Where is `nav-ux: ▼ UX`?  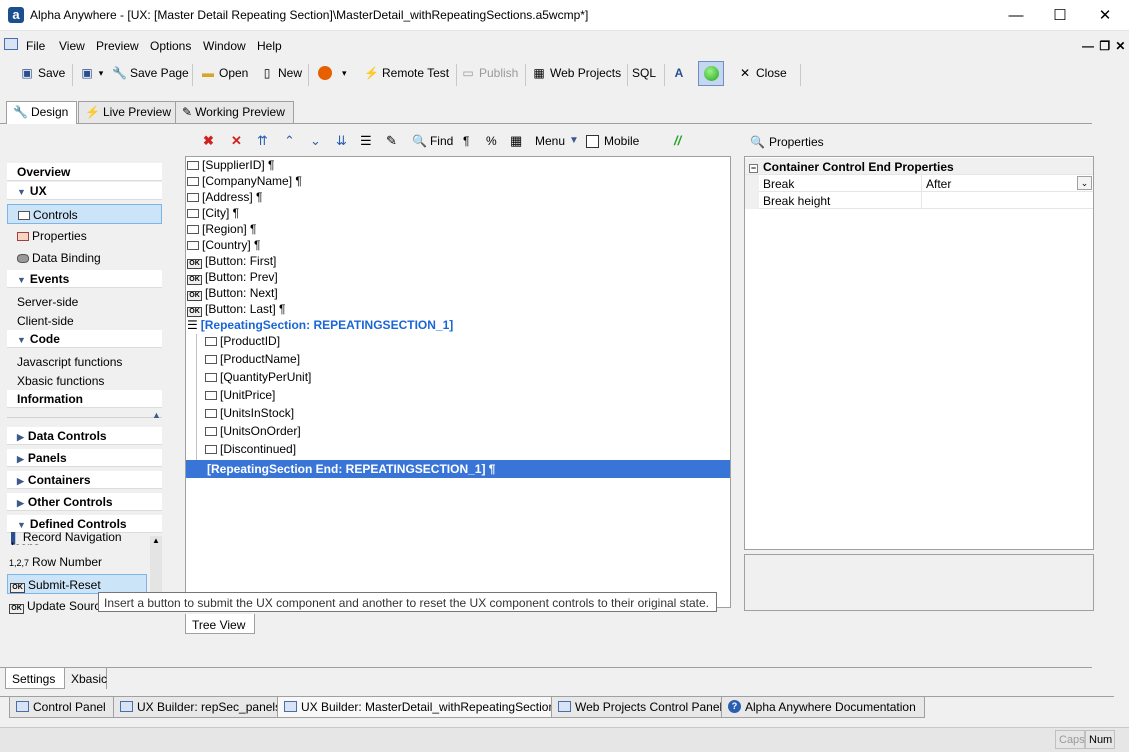 nav-ux: ▼ UX is located at coordinates (84, 191).